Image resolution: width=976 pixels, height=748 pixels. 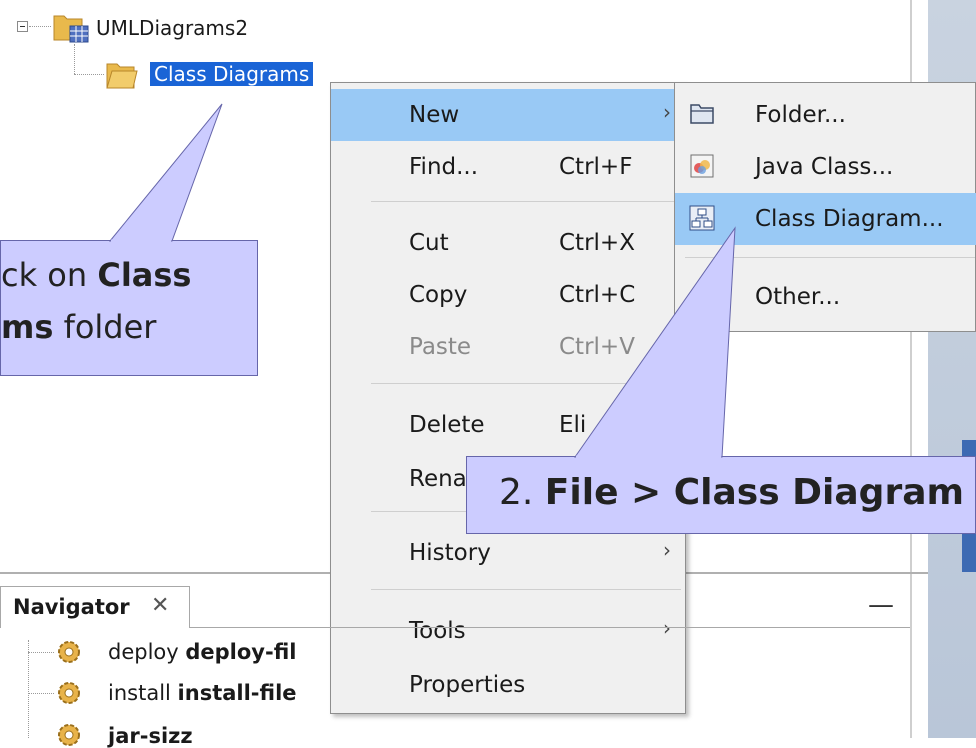 I want to click on minimize-icon: —, so click(x=881, y=605).